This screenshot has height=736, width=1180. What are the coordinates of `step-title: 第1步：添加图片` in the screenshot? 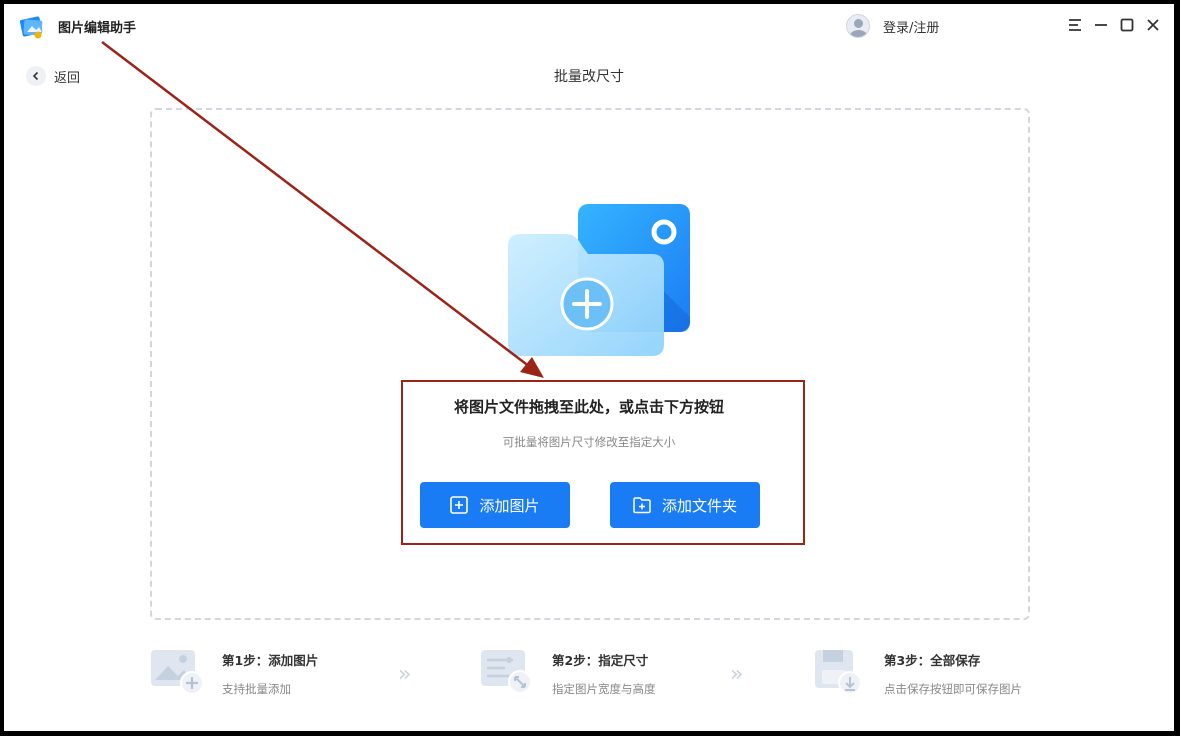 It's located at (270, 660).